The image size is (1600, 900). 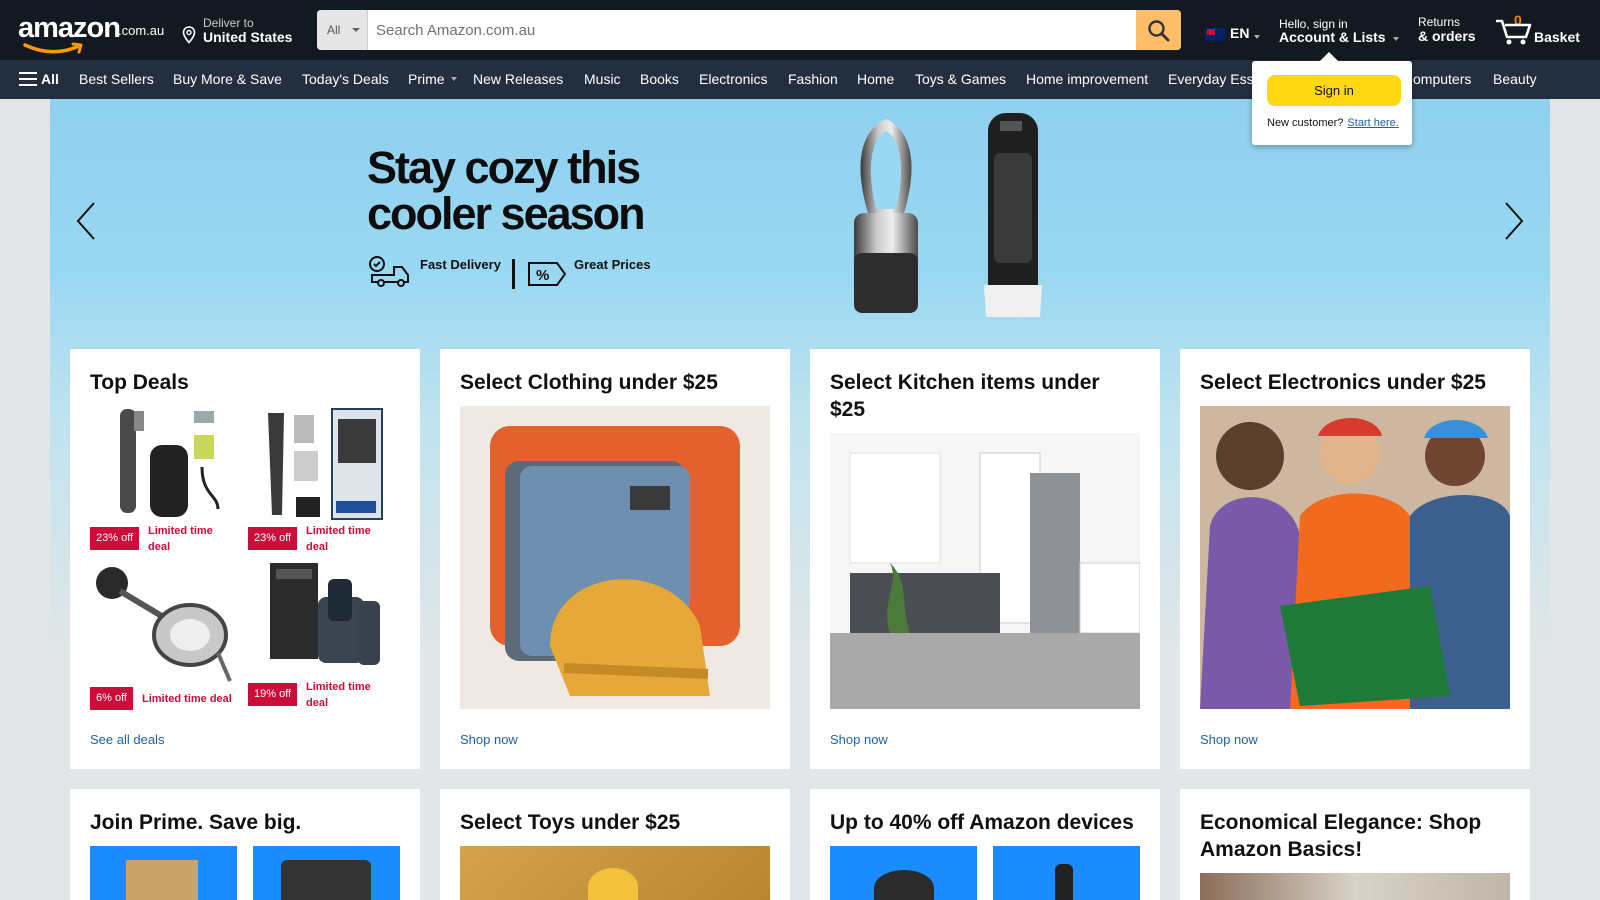 What do you see at coordinates (139, 382) in the screenshot?
I see `card-title: Top Deals` at bounding box center [139, 382].